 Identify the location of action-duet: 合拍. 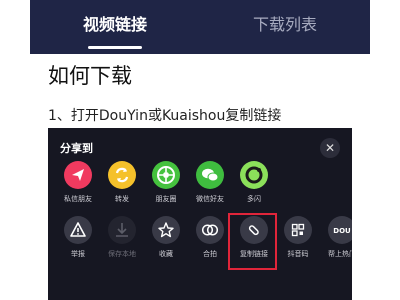
(210, 246).